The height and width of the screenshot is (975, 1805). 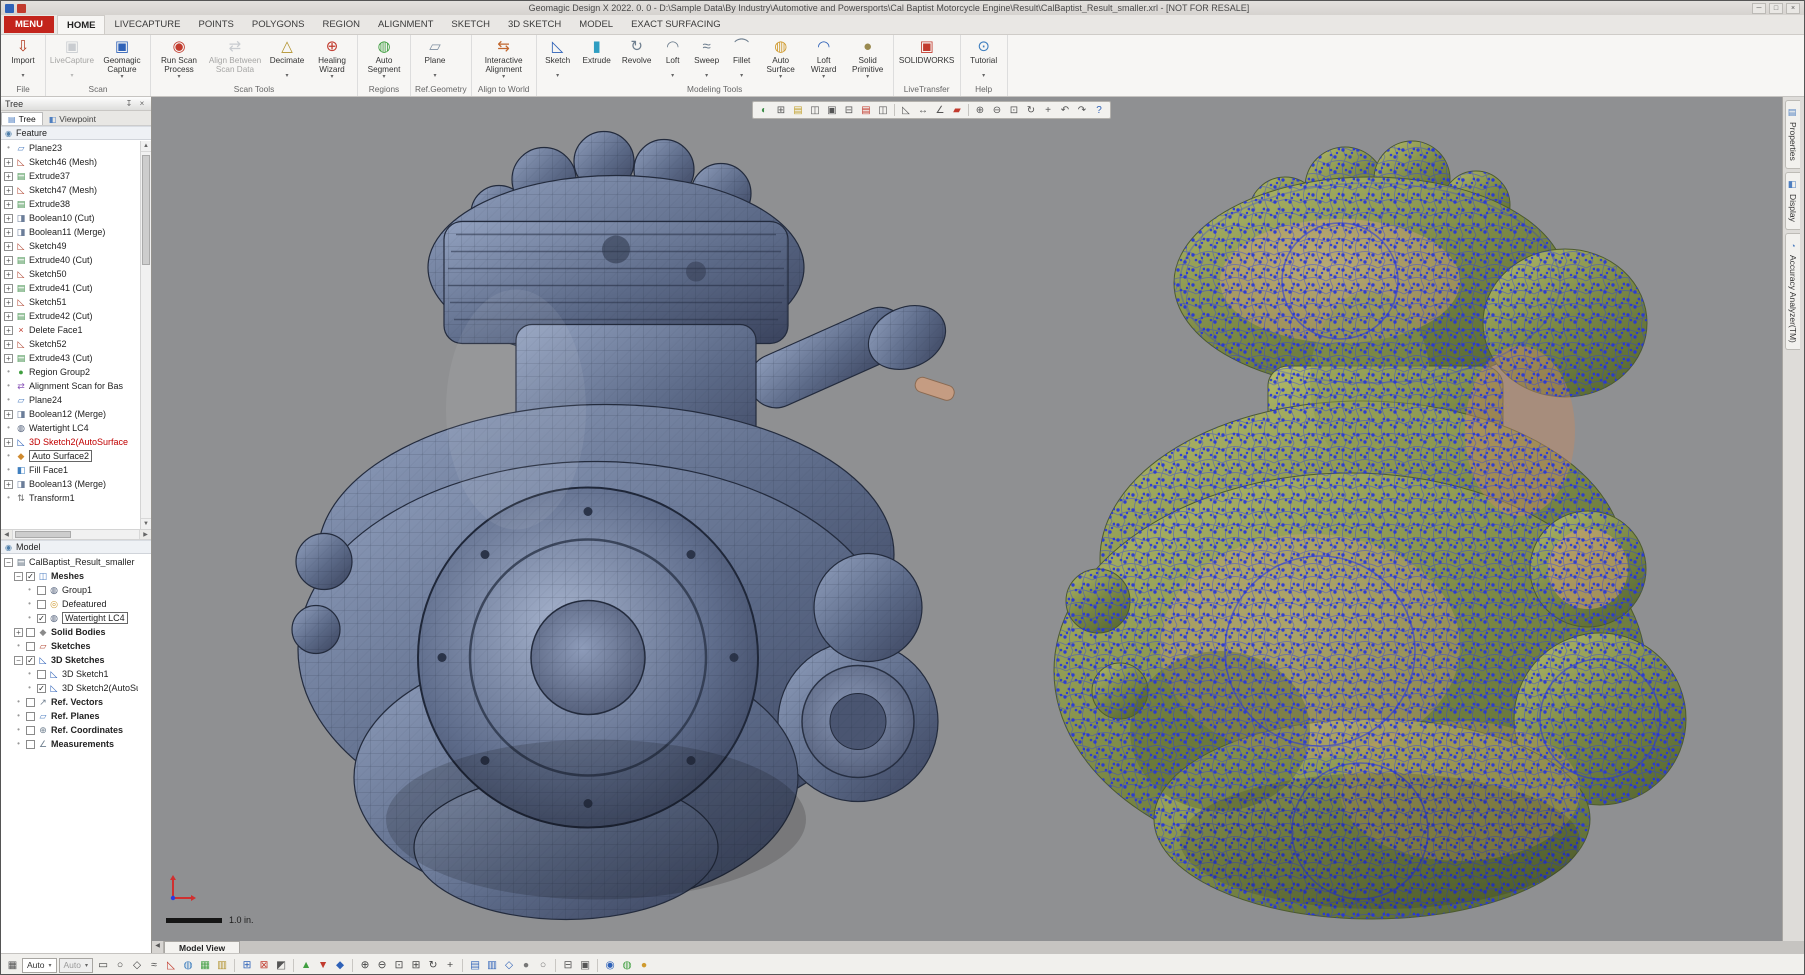 I want to click on plane-button: ▱ Plane ▾, so click(x=435, y=58).